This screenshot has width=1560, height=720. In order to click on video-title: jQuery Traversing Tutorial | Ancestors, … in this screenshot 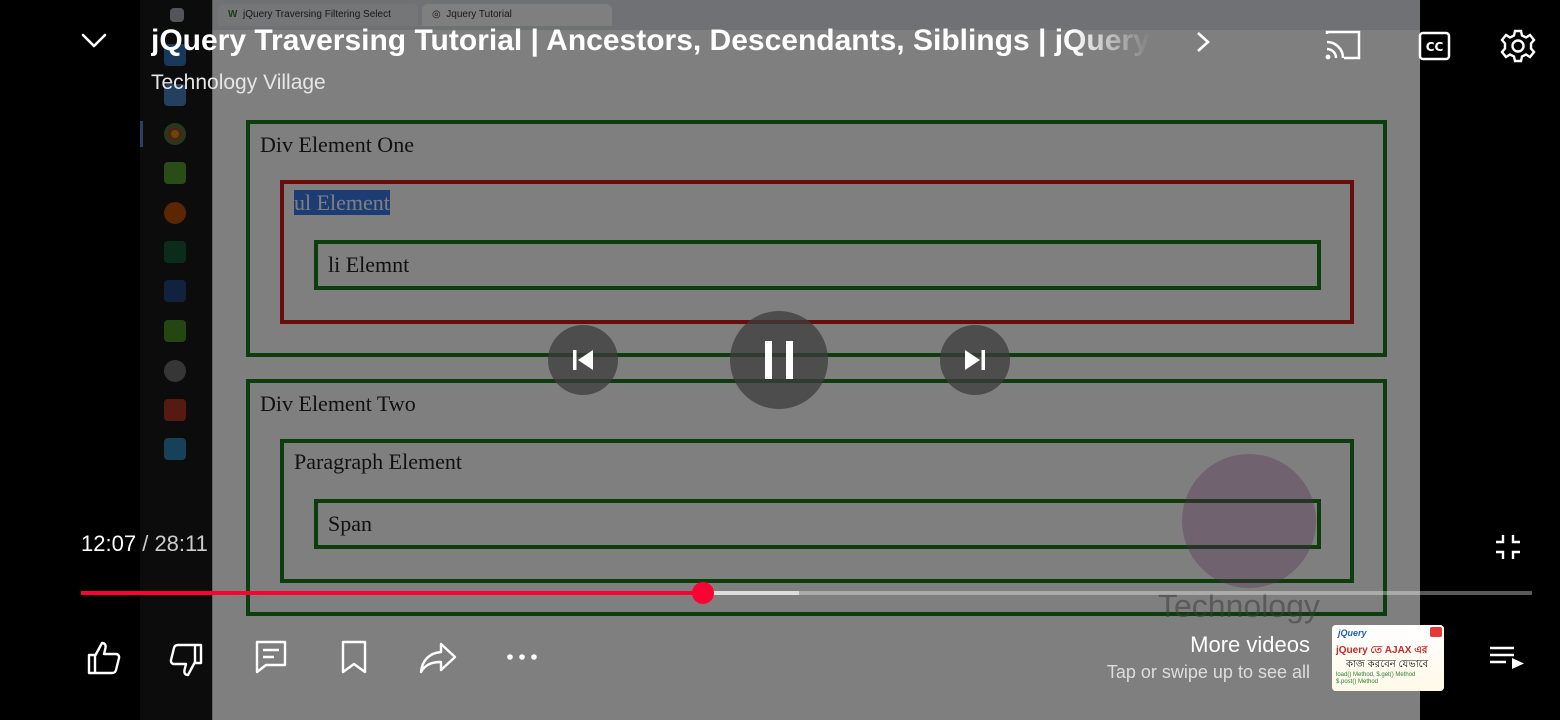, I will do `click(650, 40)`.